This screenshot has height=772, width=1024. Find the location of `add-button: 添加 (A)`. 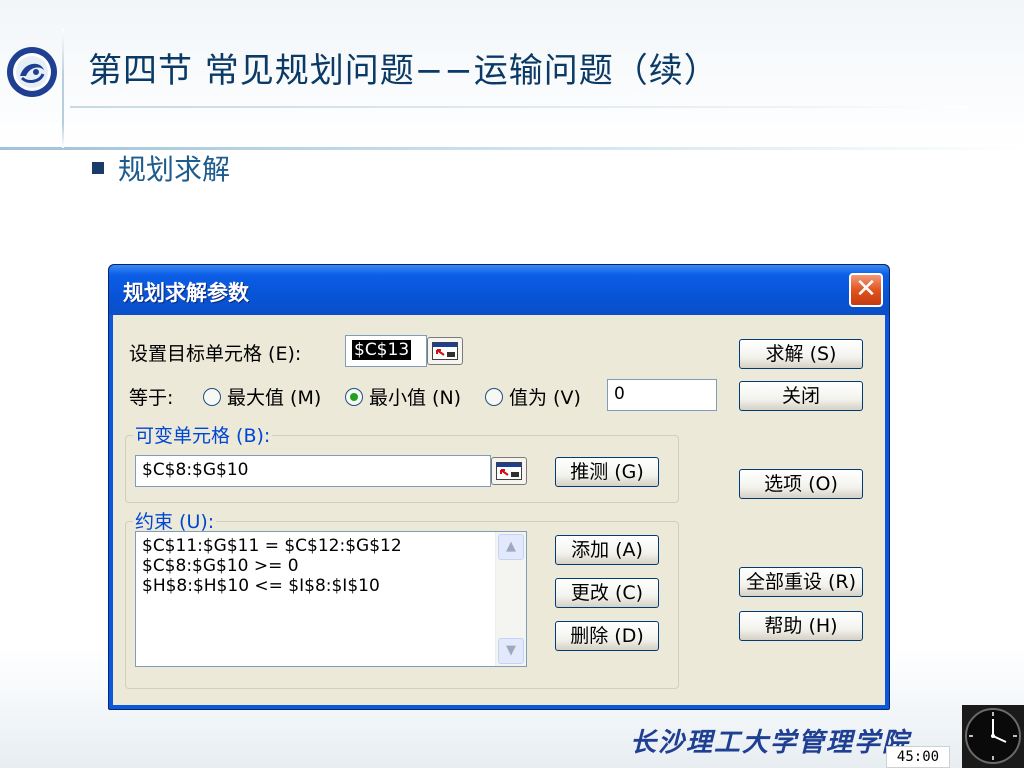

add-button: 添加 (A) is located at coordinates (607, 550).